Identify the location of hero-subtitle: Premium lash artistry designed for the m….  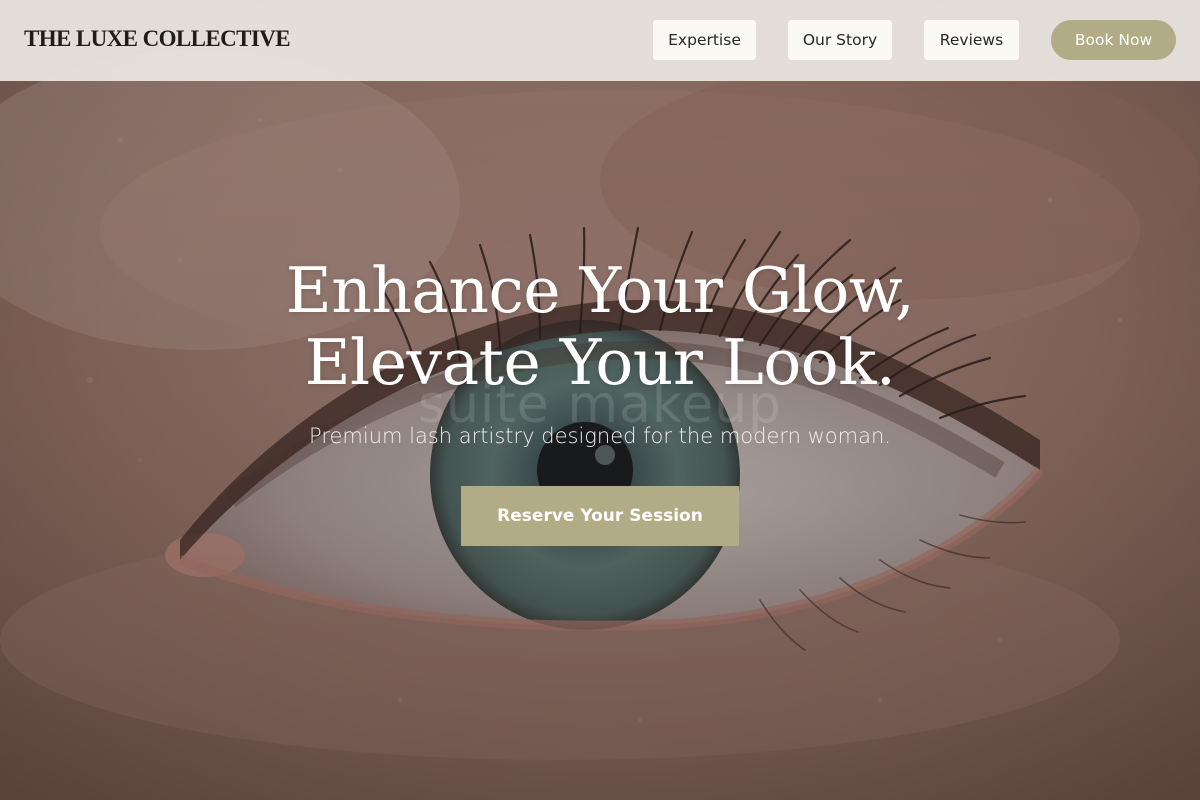
(600, 436).